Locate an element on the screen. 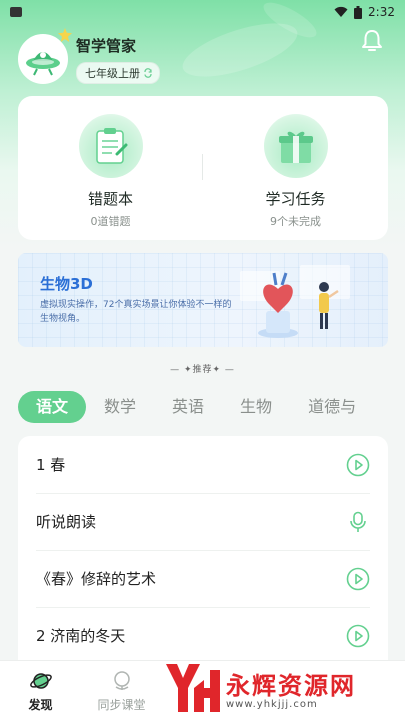  planet-icon is located at coordinates (40, 680).